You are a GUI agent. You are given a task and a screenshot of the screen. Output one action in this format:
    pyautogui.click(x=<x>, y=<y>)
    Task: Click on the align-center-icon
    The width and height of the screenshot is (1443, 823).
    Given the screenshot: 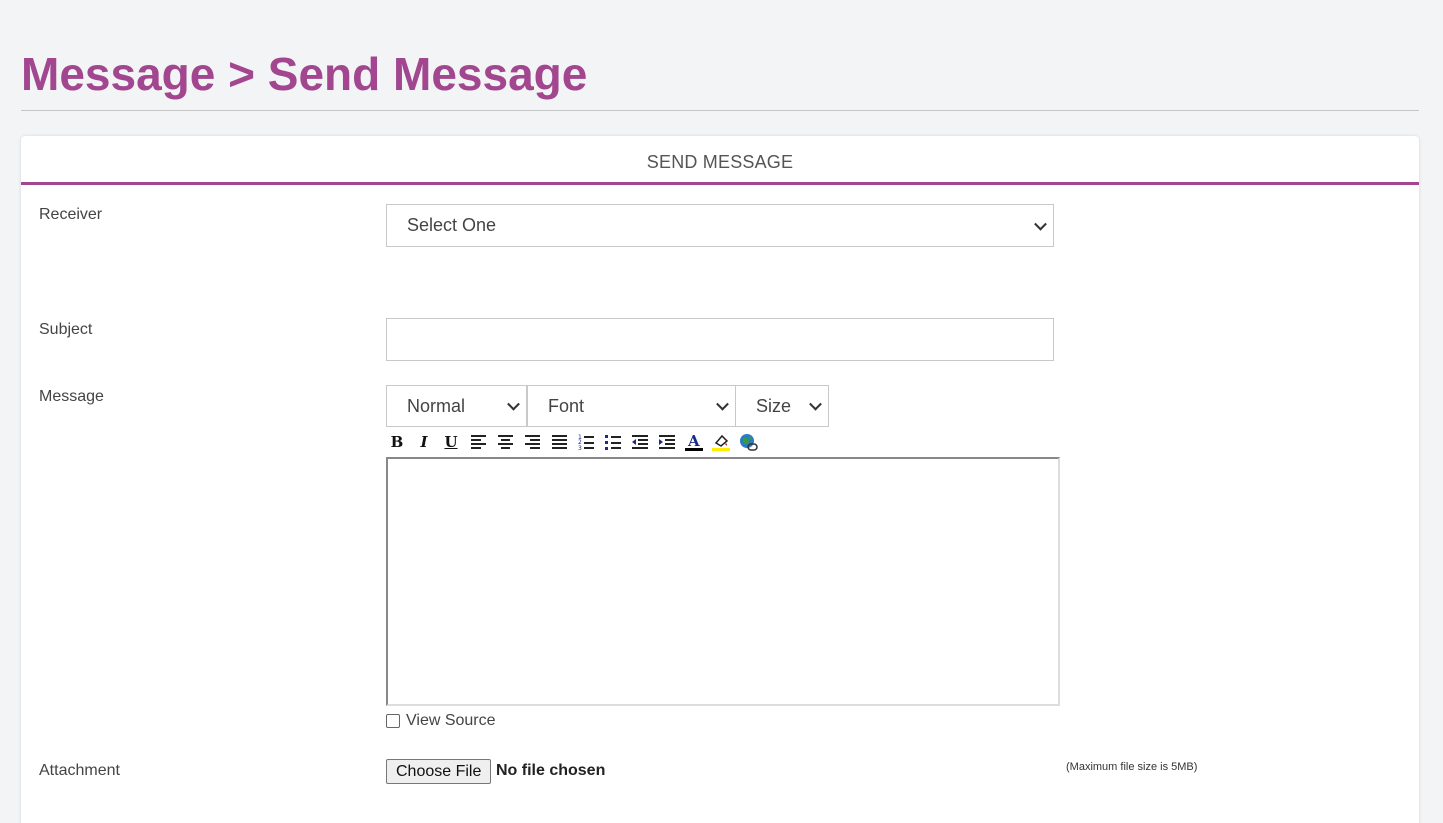 What is the action you would take?
    pyautogui.click(x=505, y=442)
    